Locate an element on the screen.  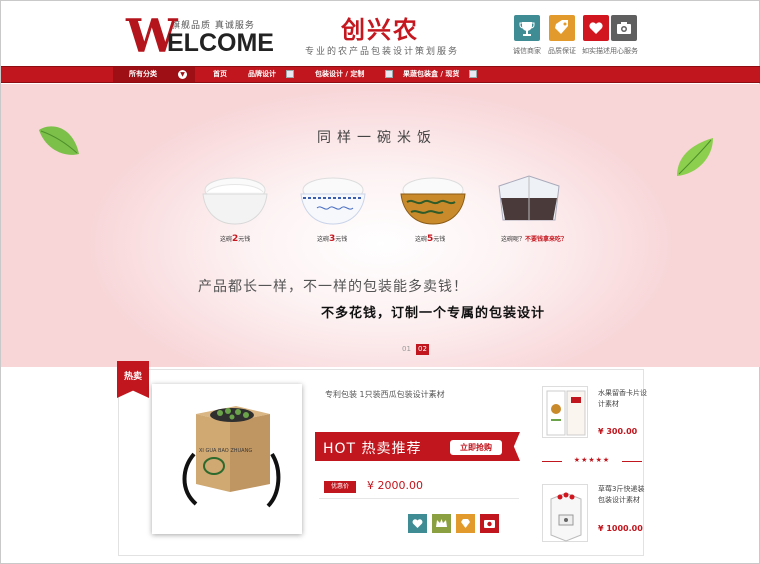
slide-page-1: 01 is located at coordinates (406, 349).